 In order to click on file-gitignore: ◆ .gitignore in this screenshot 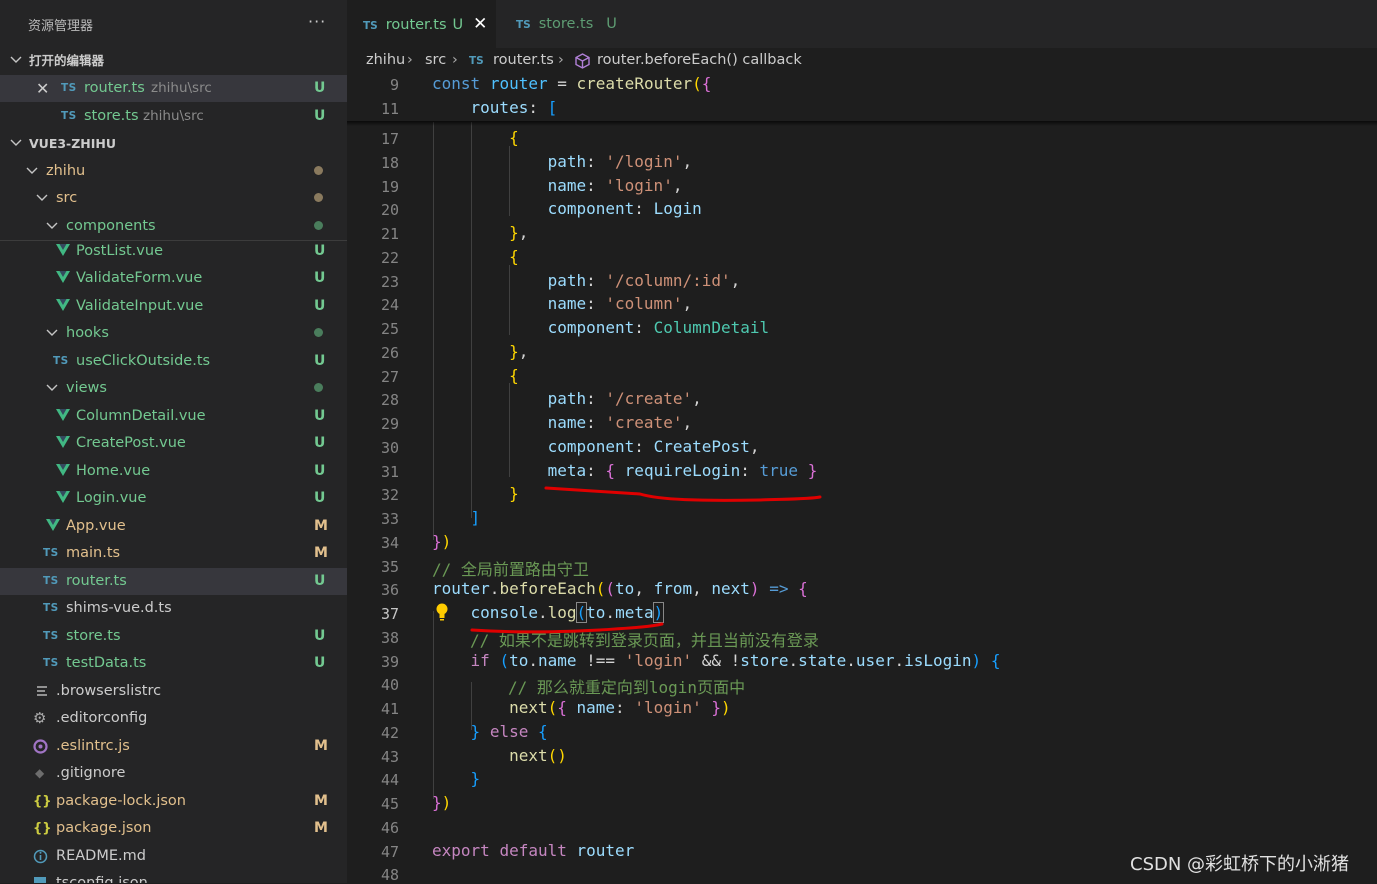, I will do `click(173, 773)`.